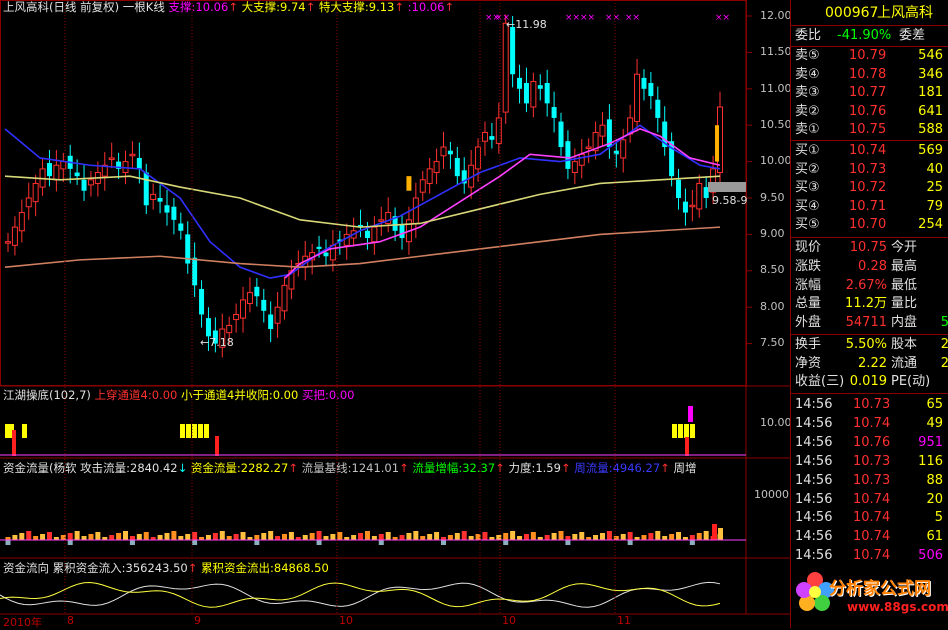  Describe the element at coordinates (869, 442) in the screenshot. I see `tick-row: 14:56 10.76 951` at that location.